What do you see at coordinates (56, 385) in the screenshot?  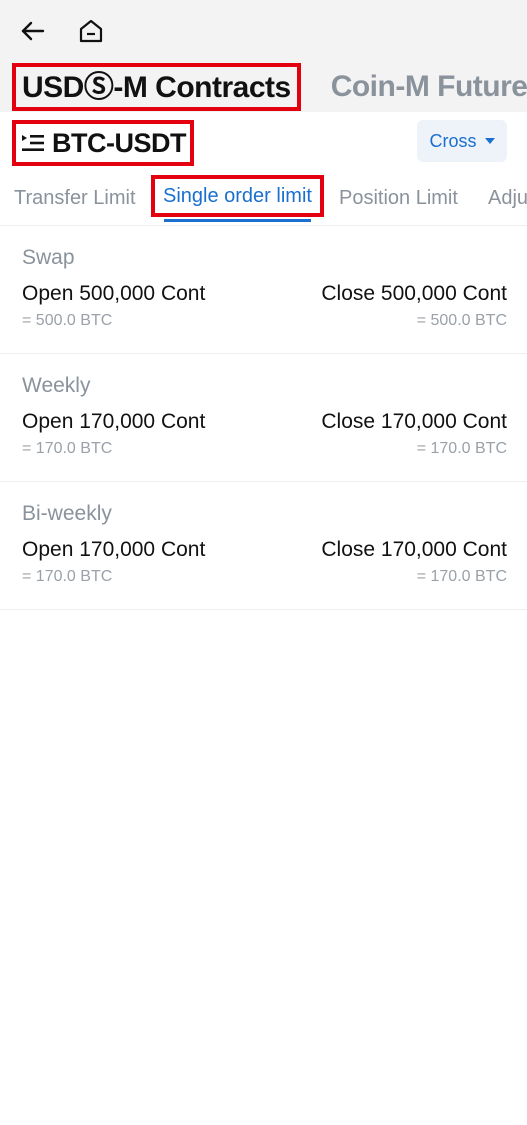 I see `section-title: Weekly` at bounding box center [56, 385].